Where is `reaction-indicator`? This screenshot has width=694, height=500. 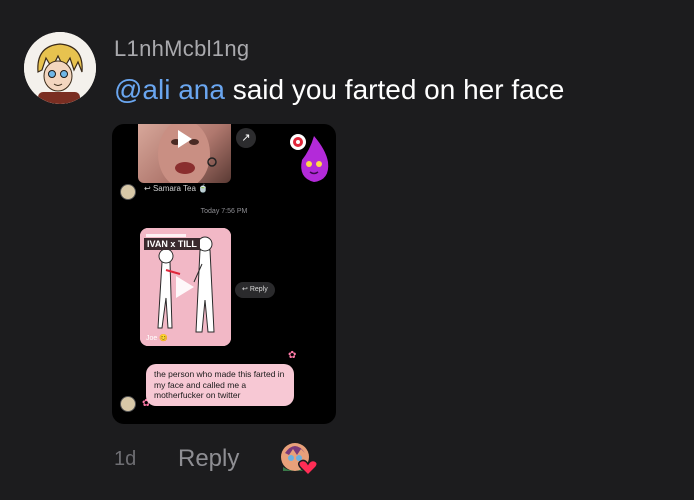 reaction-indicator is located at coordinates (299, 459).